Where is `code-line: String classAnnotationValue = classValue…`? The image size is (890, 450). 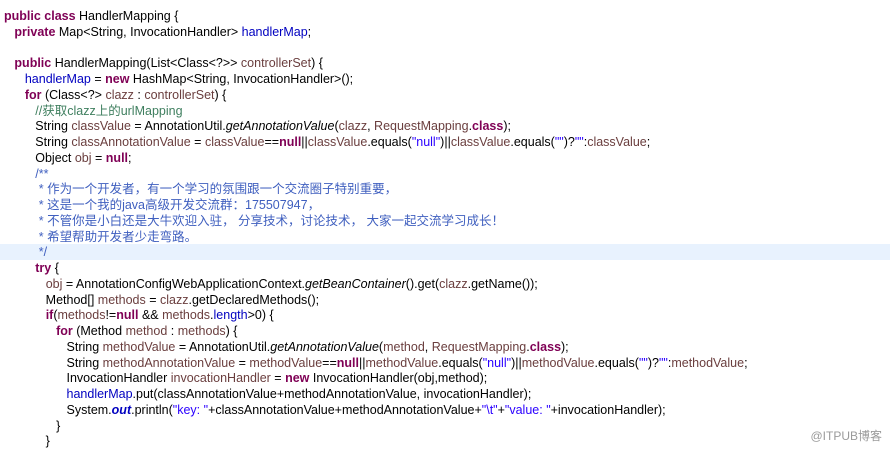 code-line: String classAnnotationValue = classValue… is located at coordinates (327, 142).